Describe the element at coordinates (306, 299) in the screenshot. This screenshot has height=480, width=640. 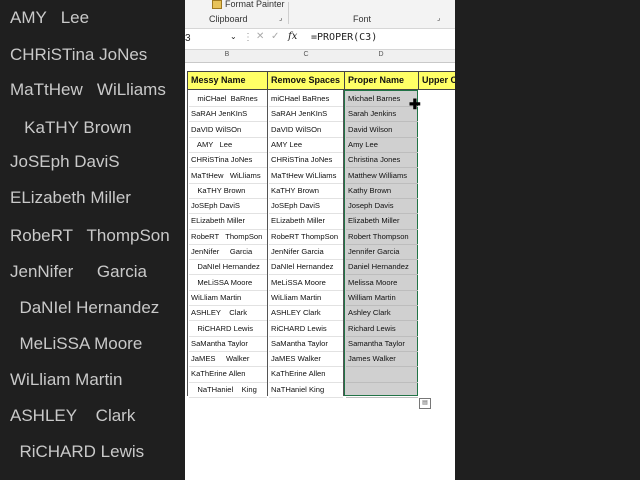
I see `cell-remove: WiLliam Martin` at that location.